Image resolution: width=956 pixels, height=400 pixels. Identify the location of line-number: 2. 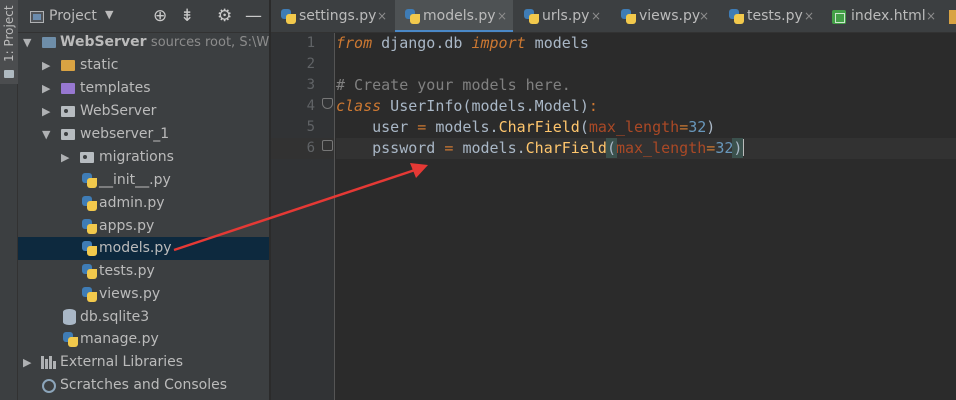
(310, 64).